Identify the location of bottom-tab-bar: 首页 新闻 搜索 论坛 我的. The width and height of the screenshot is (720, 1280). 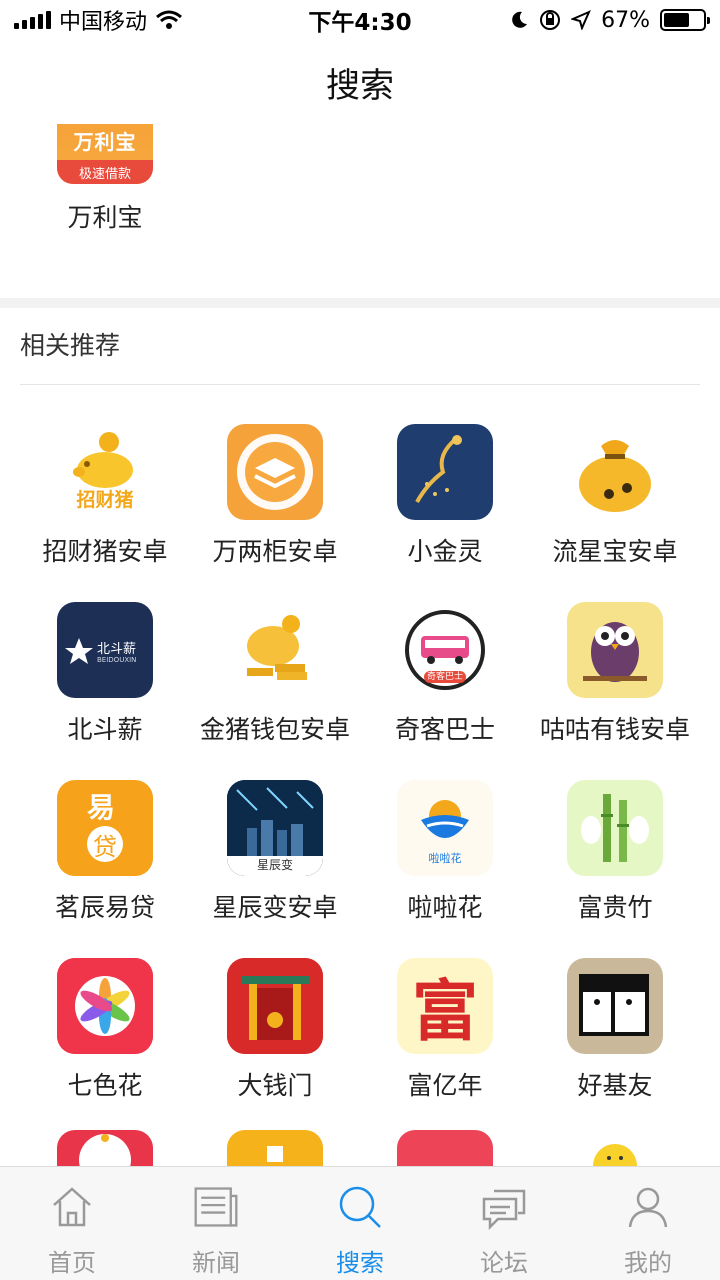
(360, 1223).